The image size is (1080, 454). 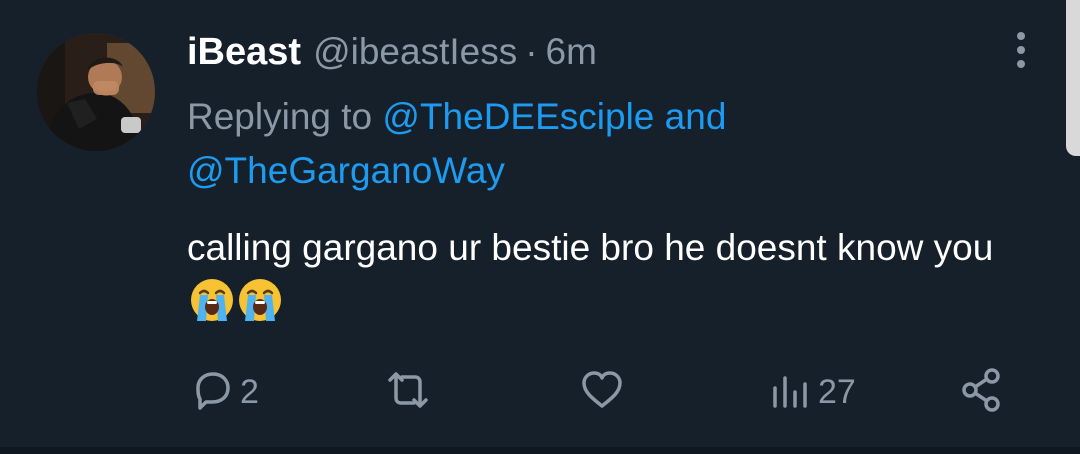 I want to click on reply-count: 2, so click(x=249, y=391).